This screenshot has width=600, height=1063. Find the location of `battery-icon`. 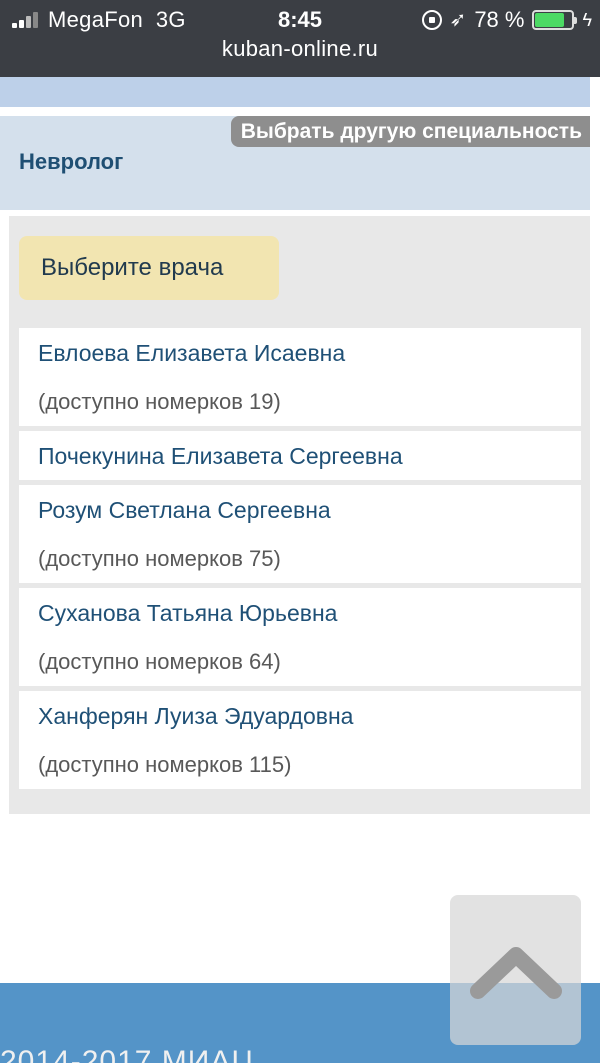

battery-icon is located at coordinates (555, 20).